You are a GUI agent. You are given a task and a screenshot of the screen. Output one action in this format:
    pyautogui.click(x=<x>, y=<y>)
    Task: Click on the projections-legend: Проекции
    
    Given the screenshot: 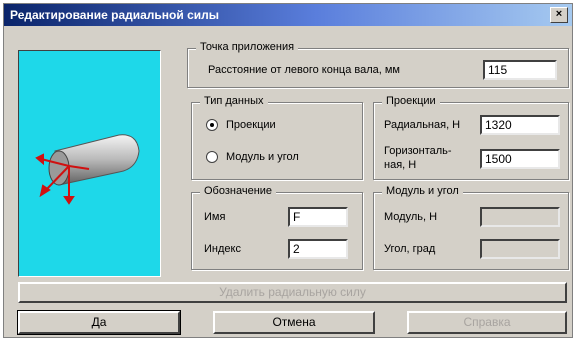 What is the action you would take?
    pyautogui.click(x=411, y=101)
    